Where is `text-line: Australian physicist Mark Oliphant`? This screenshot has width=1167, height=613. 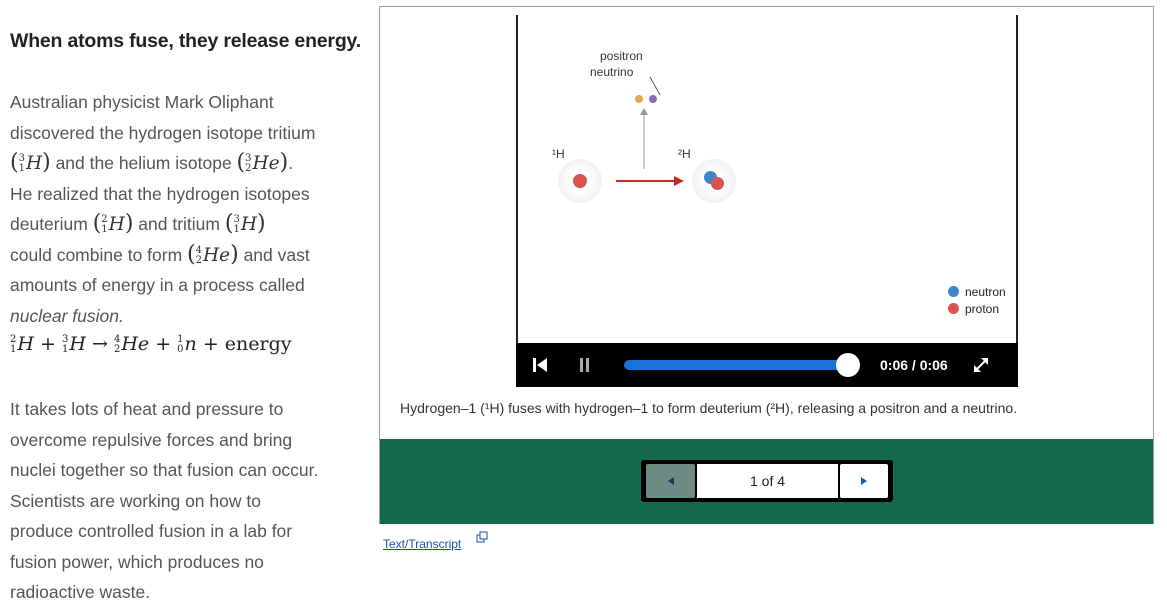 text-line: Australian physicist Mark Oliphant is located at coordinates (142, 102).